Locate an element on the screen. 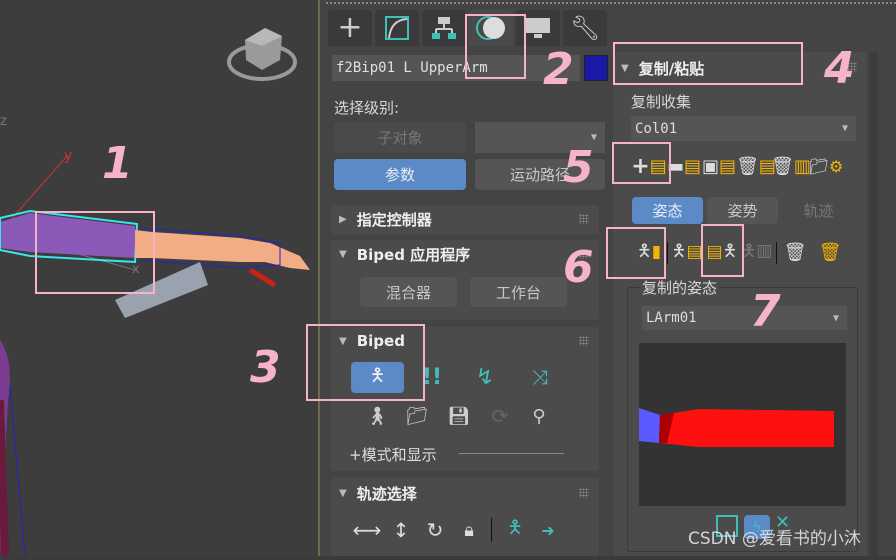 The image size is (896, 560). save-file-icon: 💾︎ is located at coordinates (459, 416).